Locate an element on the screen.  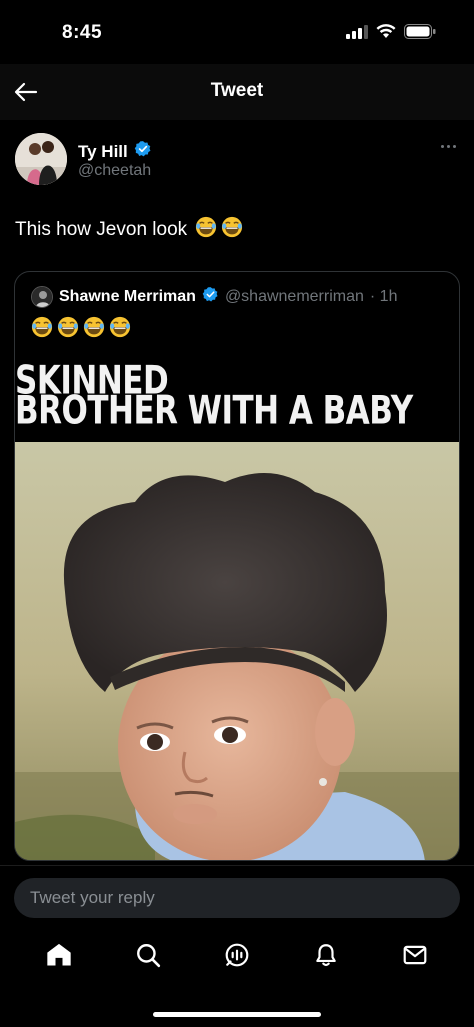
author-handle: @cheetah is located at coordinates (114, 171).